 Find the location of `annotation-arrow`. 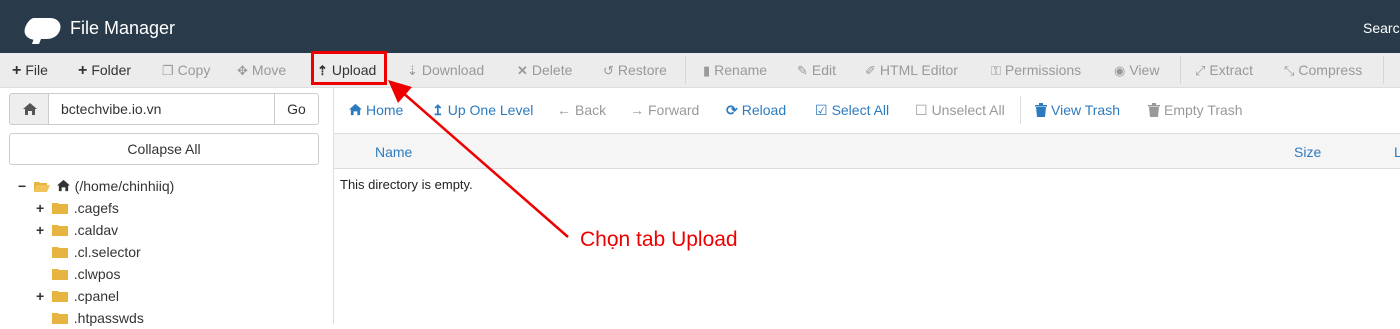

annotation-arrow is located at coordinates (478, 159).